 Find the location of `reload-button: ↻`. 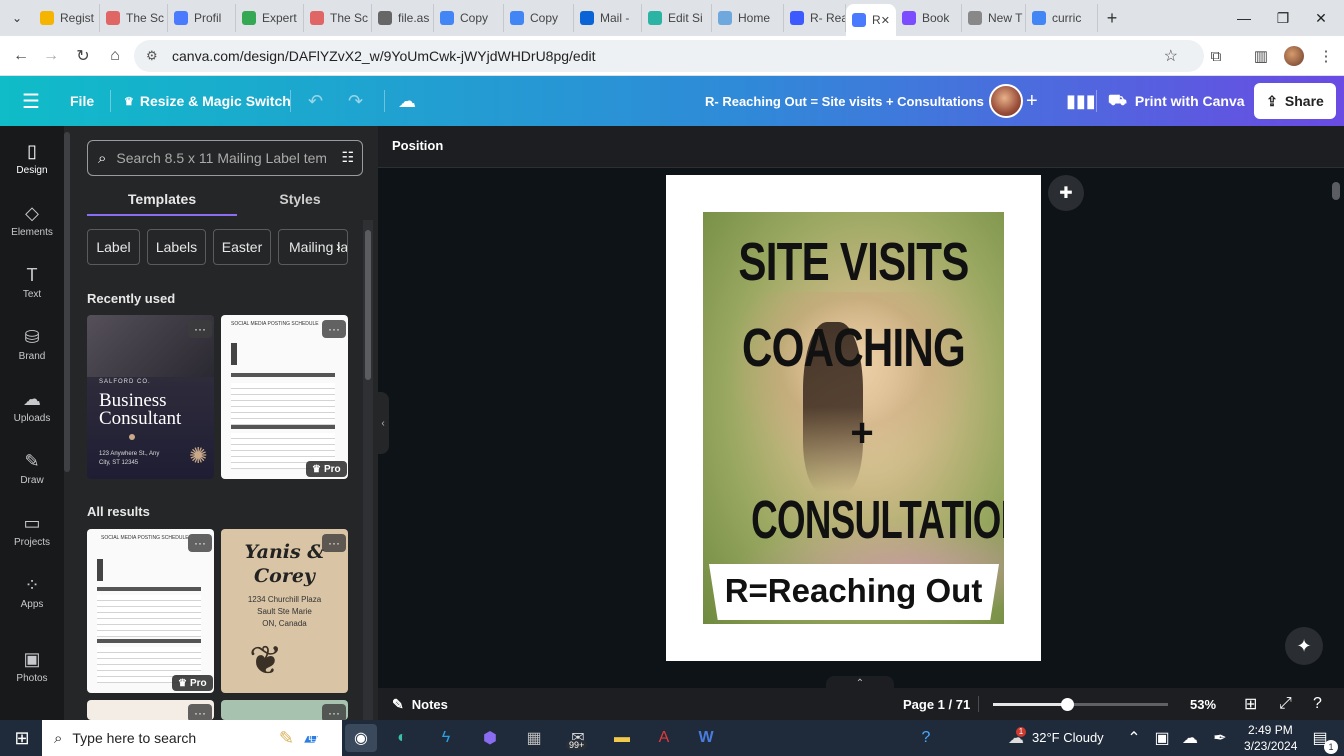

reload-button: ↻ is located at coordinates (83, 56).